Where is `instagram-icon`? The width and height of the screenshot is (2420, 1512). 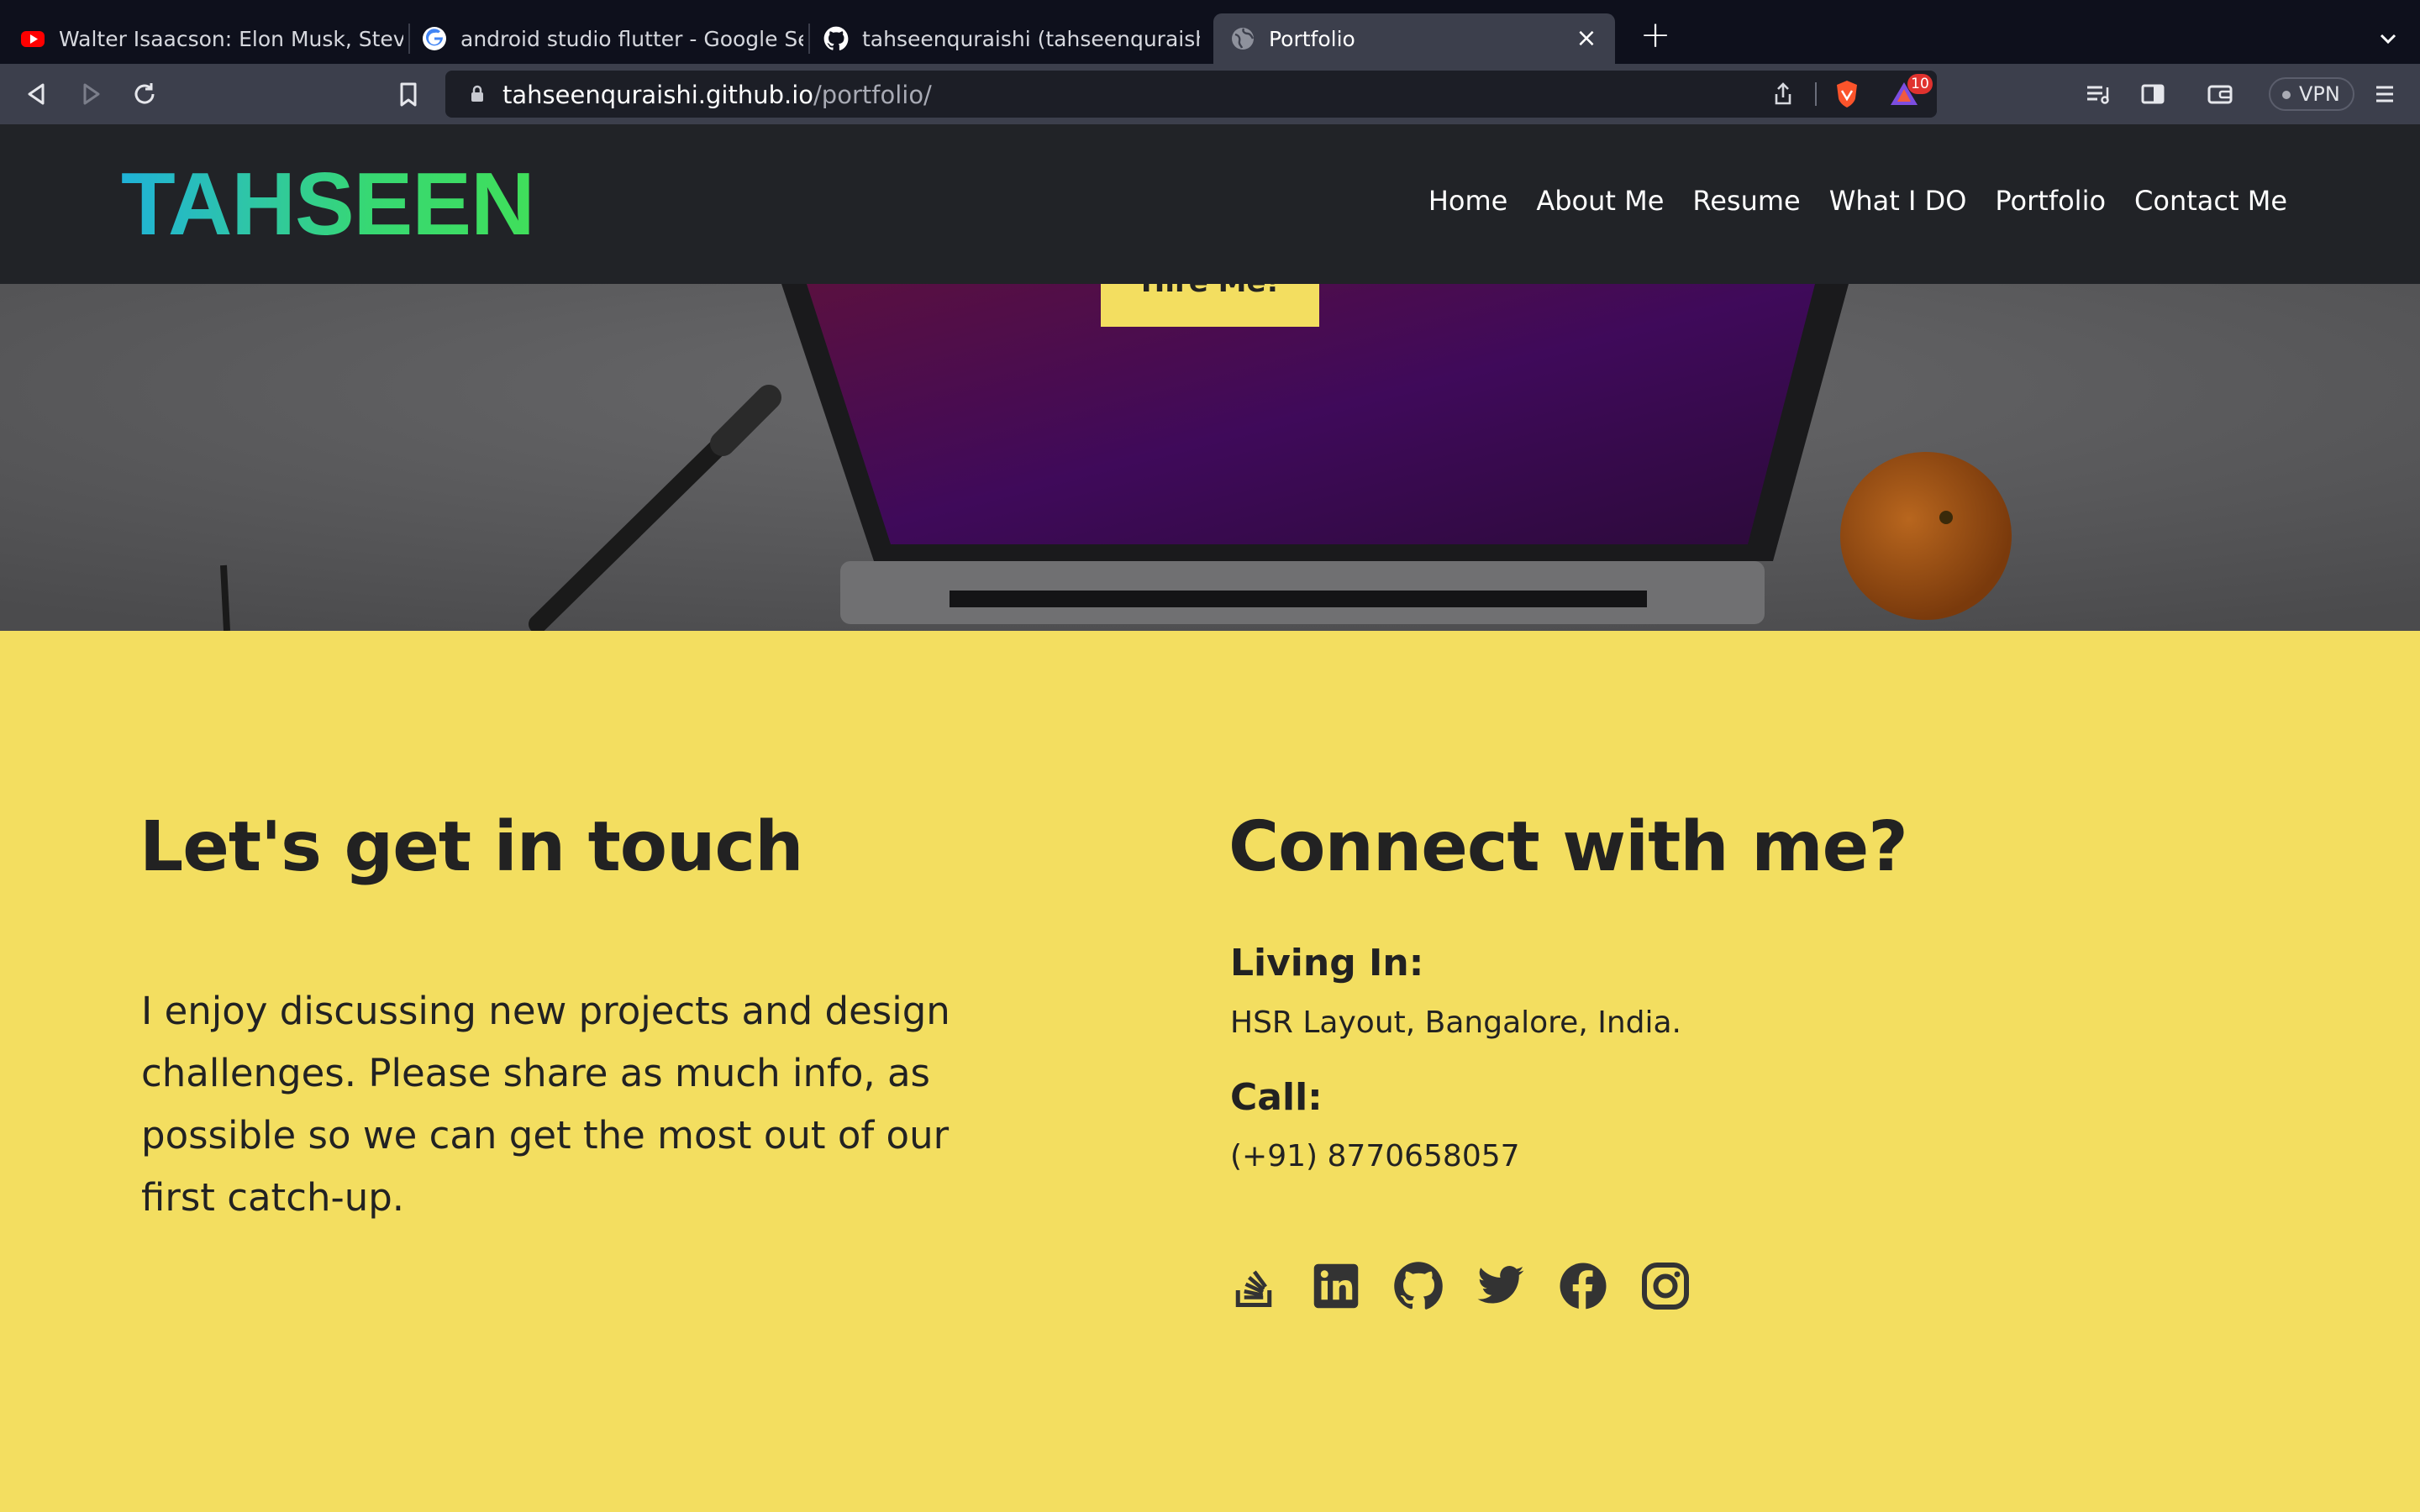
instagram-icon is located at coordinates (1665, 1286).